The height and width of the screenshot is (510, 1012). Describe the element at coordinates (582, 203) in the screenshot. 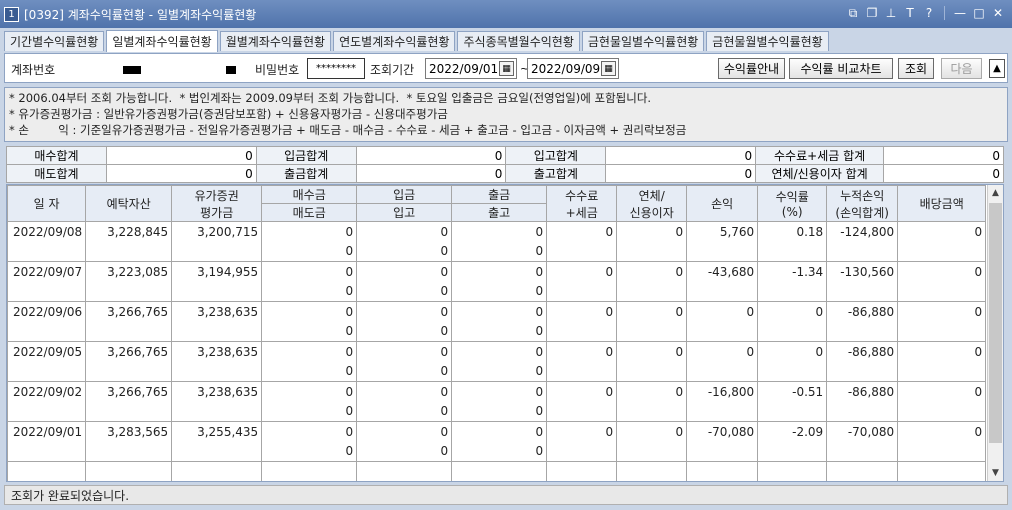

I see `header-fee-tax: 수수료 +세금` at that location.